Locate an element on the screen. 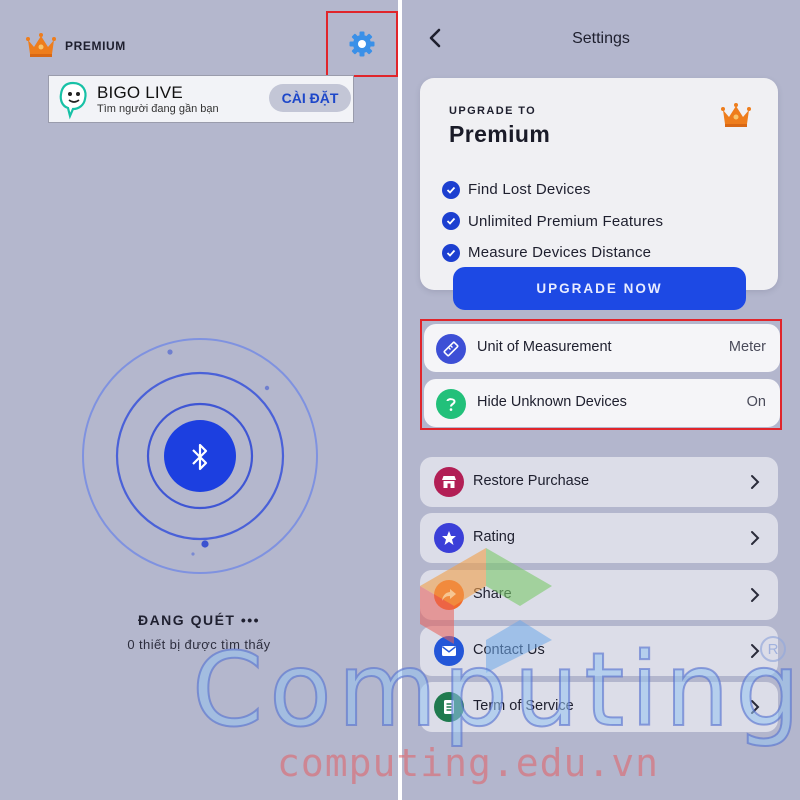 The height and width of the screenshot is (800, 800). store-icon is located at coordinates (449, 482).